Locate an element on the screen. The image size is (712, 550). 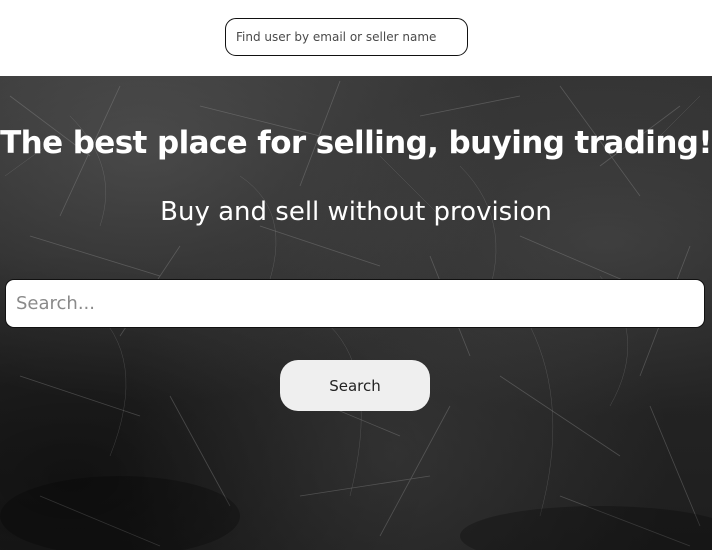
main-search-input is located at coordinates (355, 303).